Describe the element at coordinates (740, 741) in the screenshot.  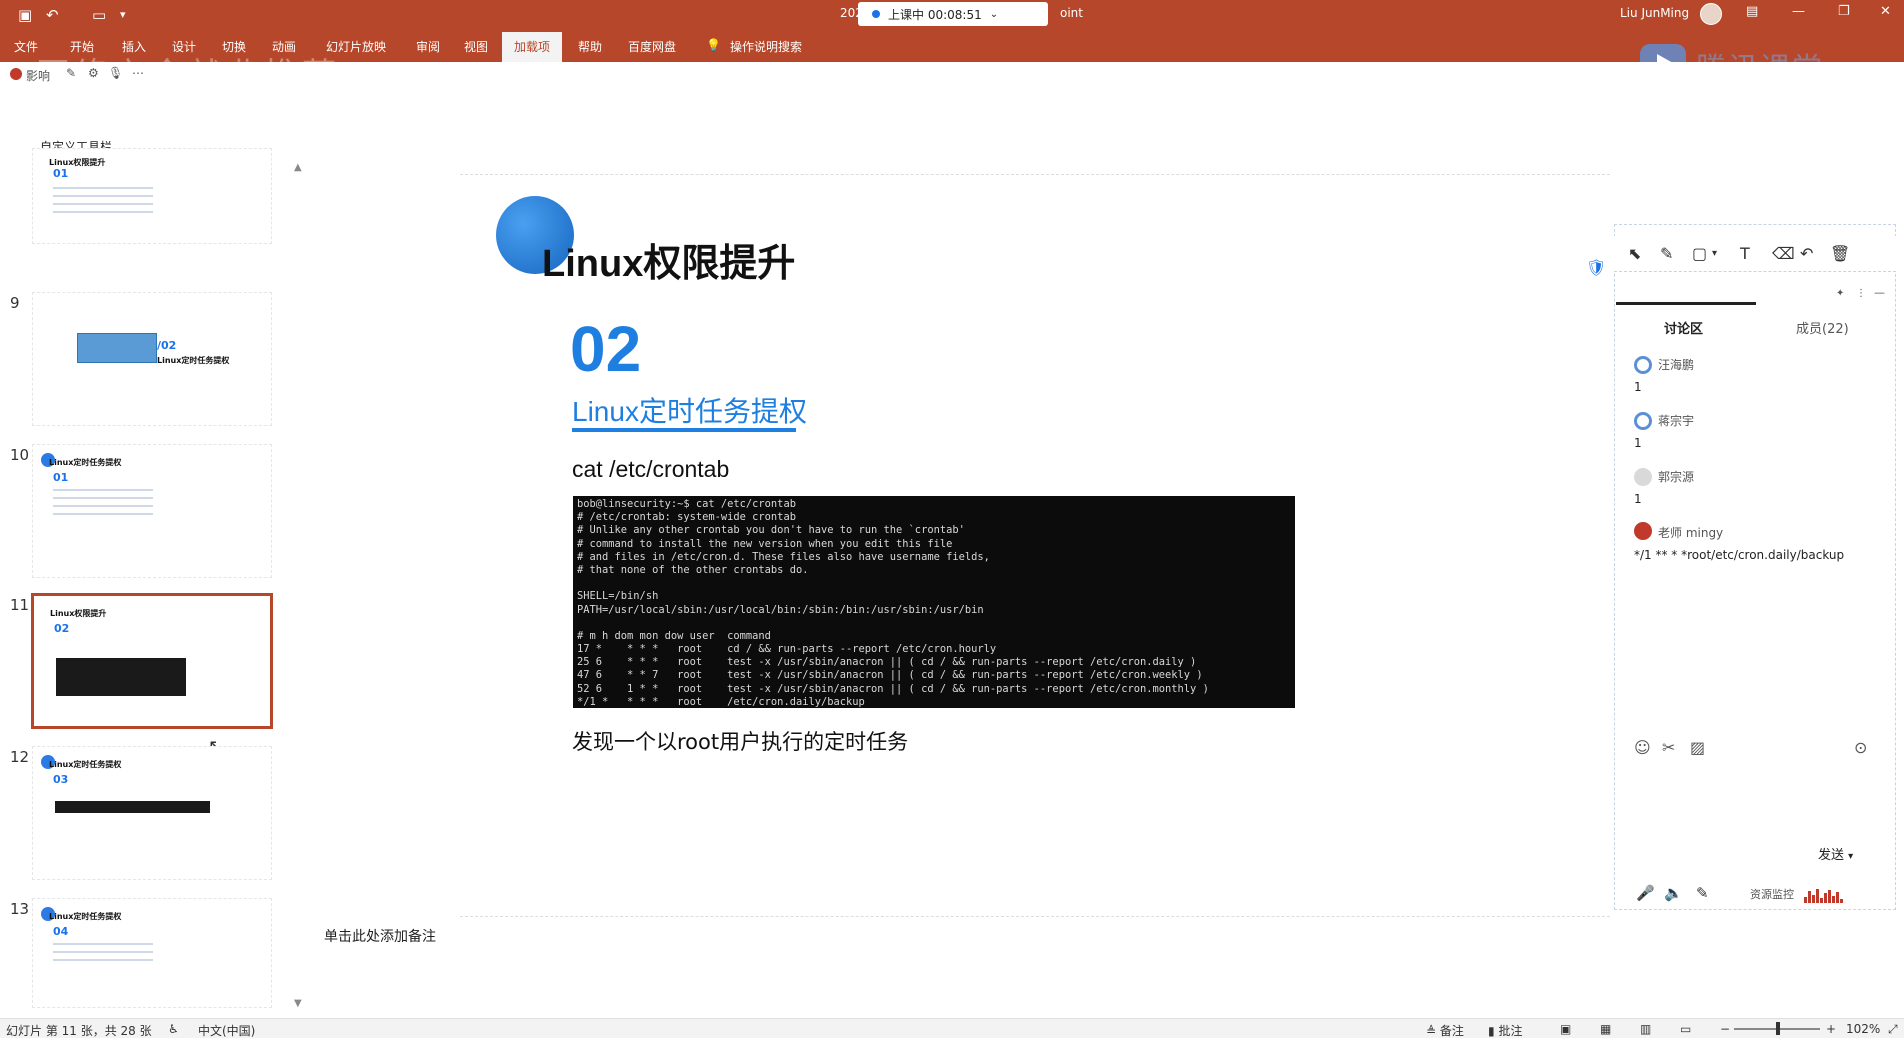
I see `finding-text: 发现一个以root用户执行的定时任务` at that location.